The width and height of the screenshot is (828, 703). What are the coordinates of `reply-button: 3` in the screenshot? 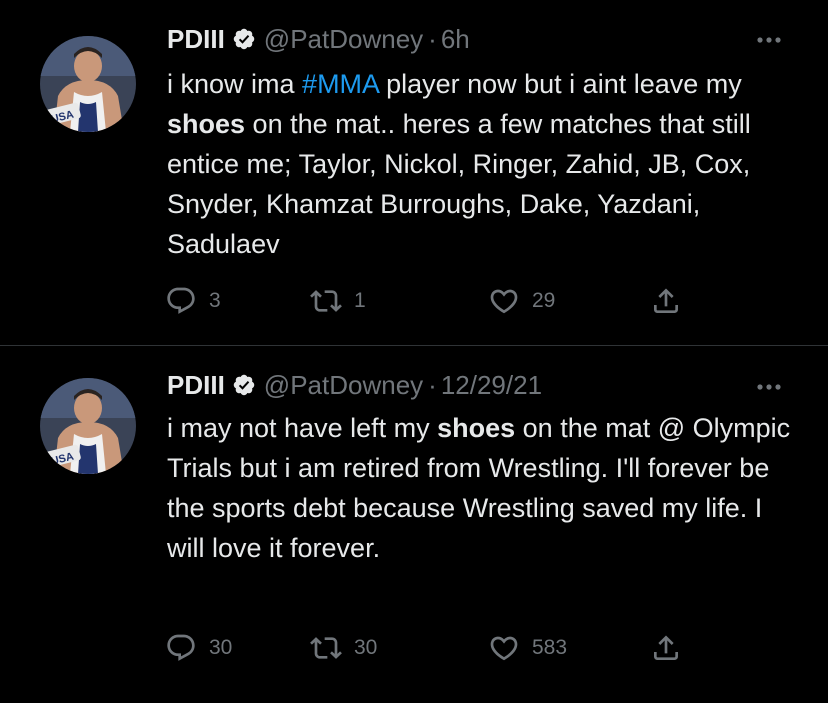 It's located at (193, 301).